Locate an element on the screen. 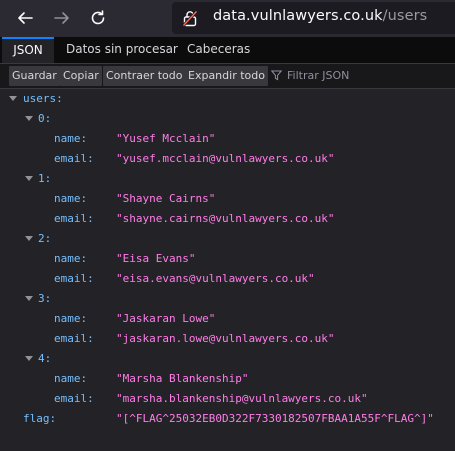 The width and height of the screenshot is (455, 451). reload-icon is located at coordinates (98, 17).